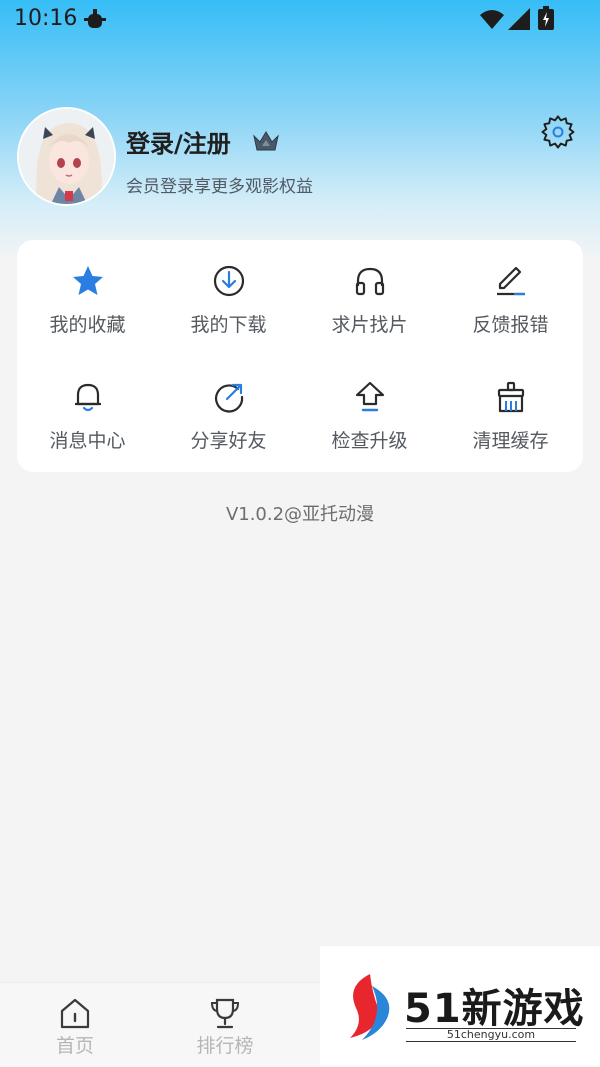 The height and width of the screenshot is (1067, 600). Describe the element at coordinates (369, 325) in the screenshot. I see `menu-label: 求片找片` at that location.